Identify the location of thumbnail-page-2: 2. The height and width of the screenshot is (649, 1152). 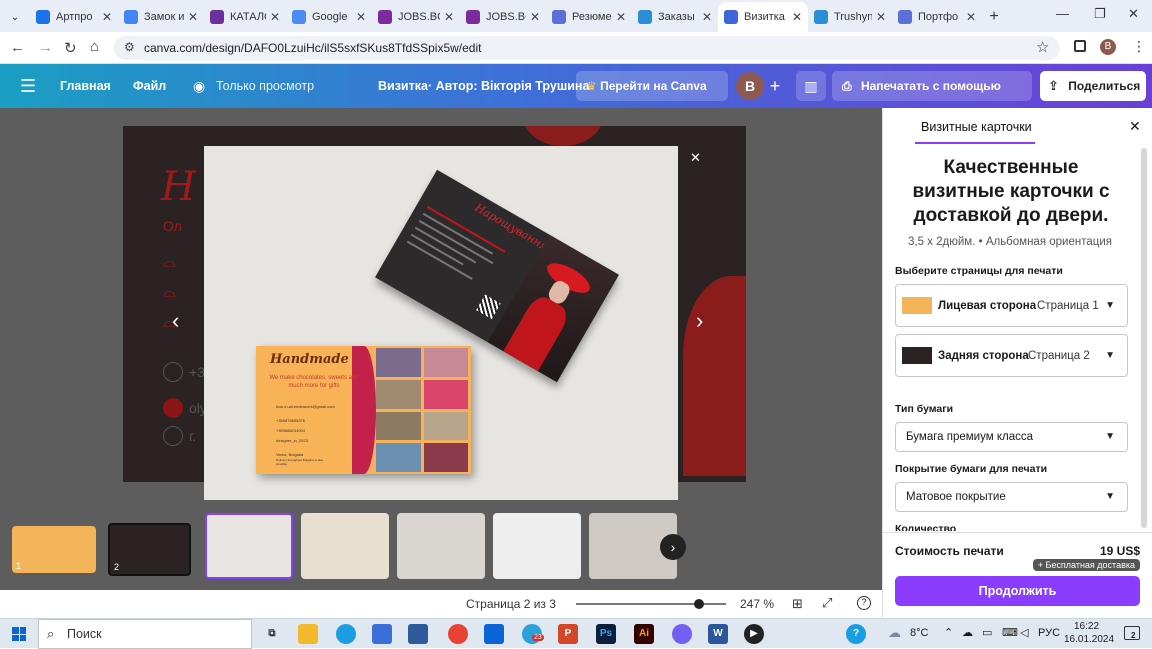
(149, 549).